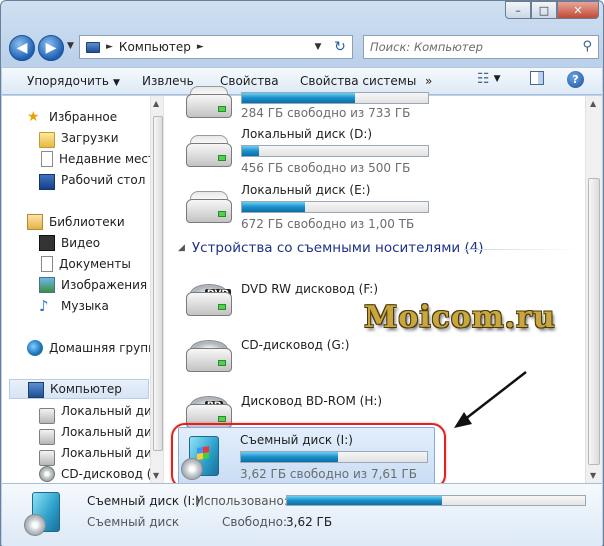 The width and height of the screenshot is (604, 546). Describe the element at coordinates (95, 264) in the screenshot. I see `sidebar-item-label: Документы` at that location.